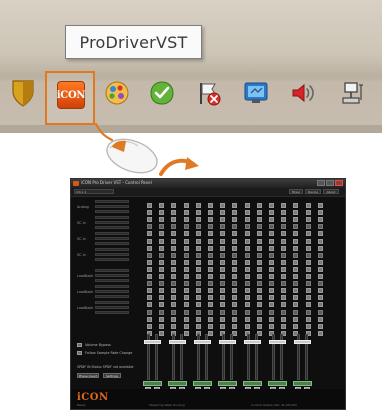  I want to click on minimize-button, so click(321, 183).